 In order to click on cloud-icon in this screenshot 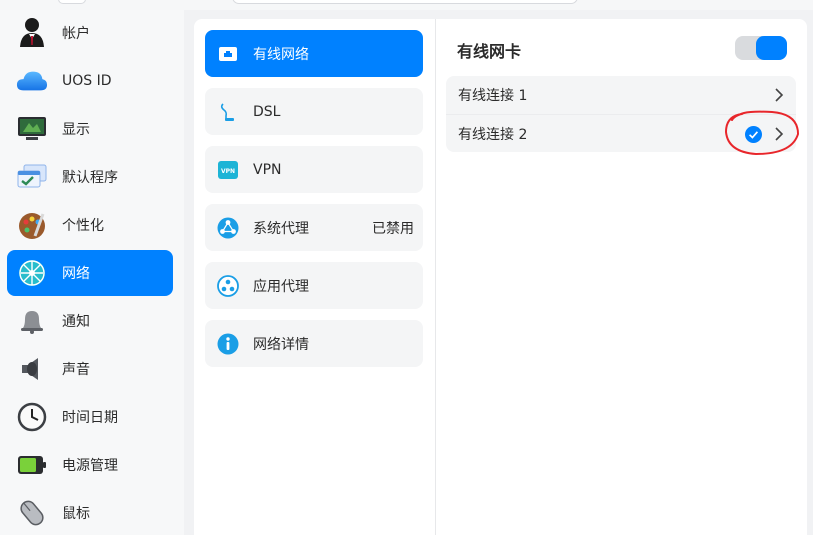, I will do `click(32, 81)`.